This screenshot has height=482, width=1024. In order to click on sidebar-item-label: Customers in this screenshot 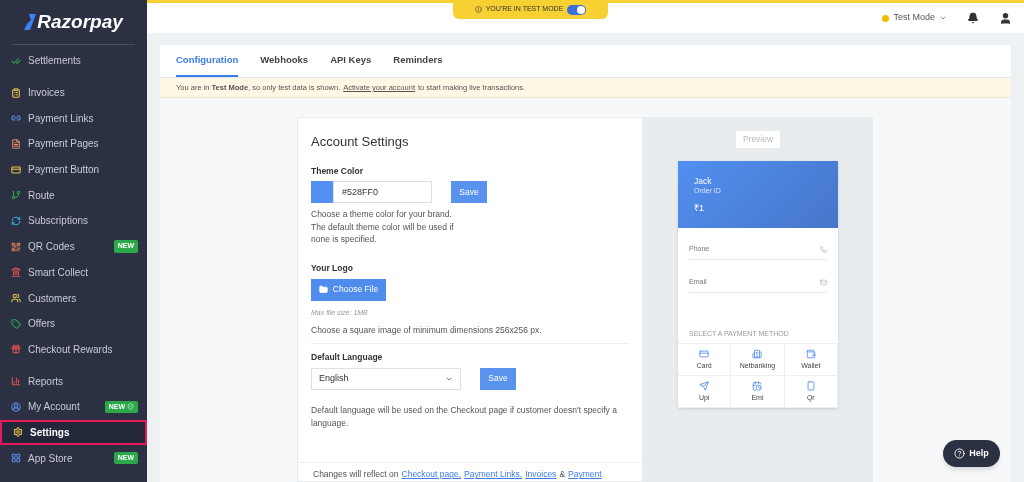, I will do `click(53, 298)`.